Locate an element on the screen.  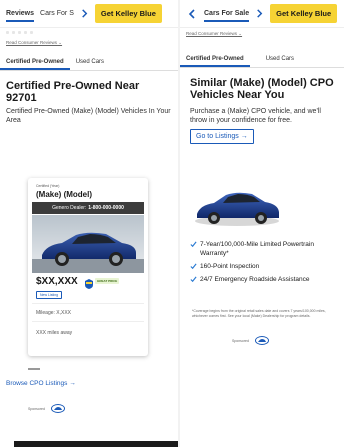
listing-price: $XX,XXX is located at coordinates (57, 281).